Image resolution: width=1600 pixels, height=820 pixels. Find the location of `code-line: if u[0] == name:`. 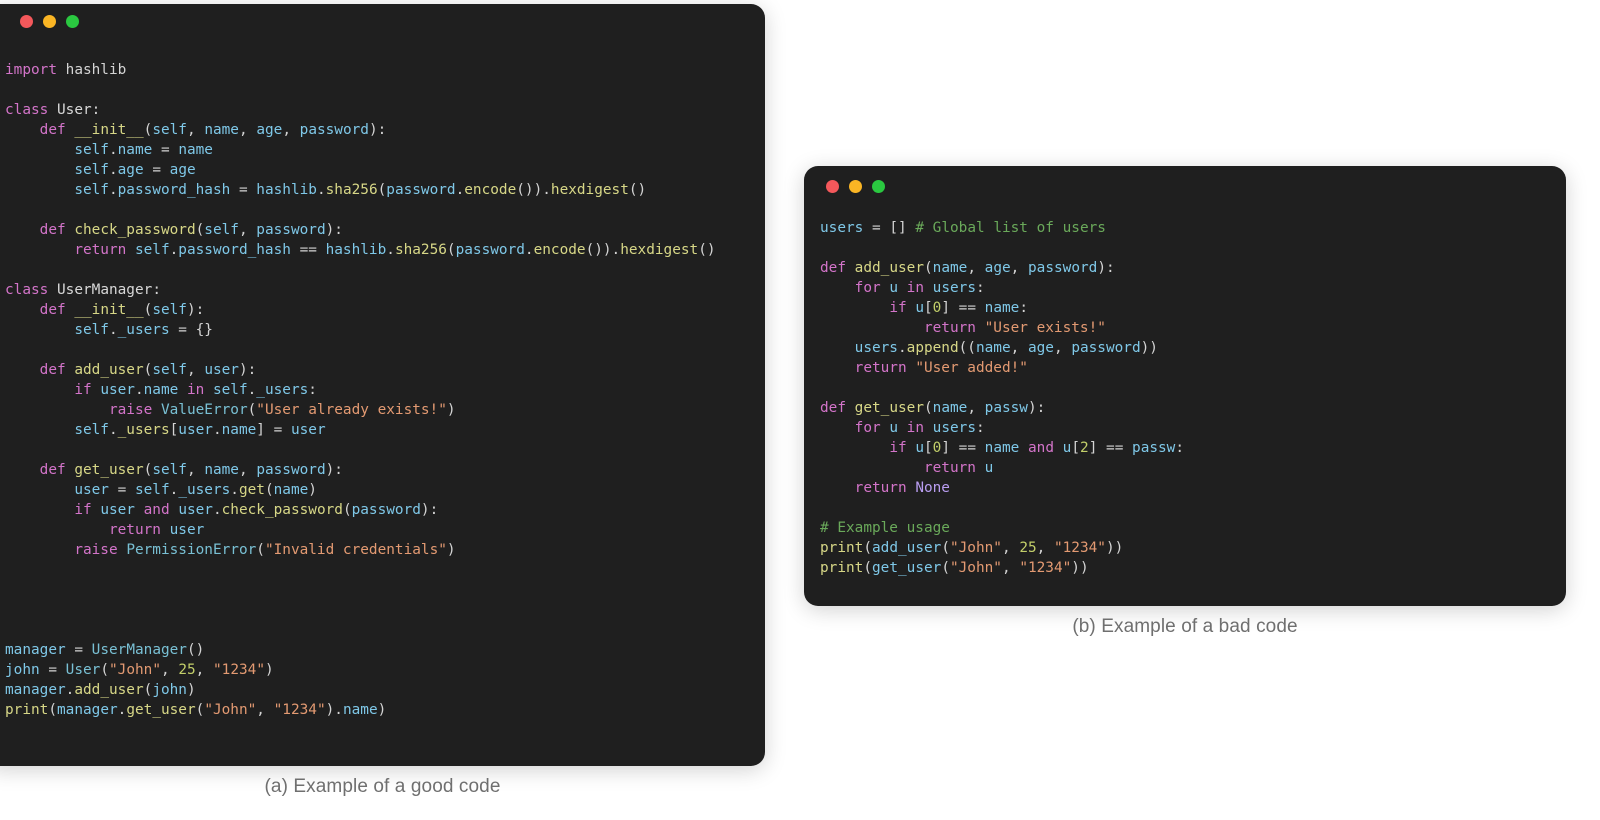

code-line: if u[0] == name: is located at coordinates (958, 308).